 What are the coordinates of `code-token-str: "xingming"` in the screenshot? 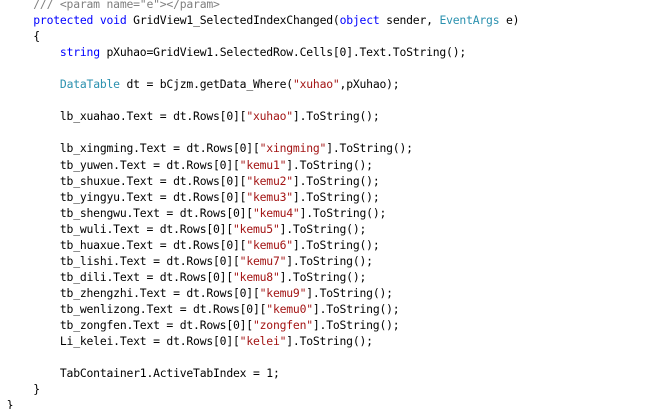 It's located at (293, 148).